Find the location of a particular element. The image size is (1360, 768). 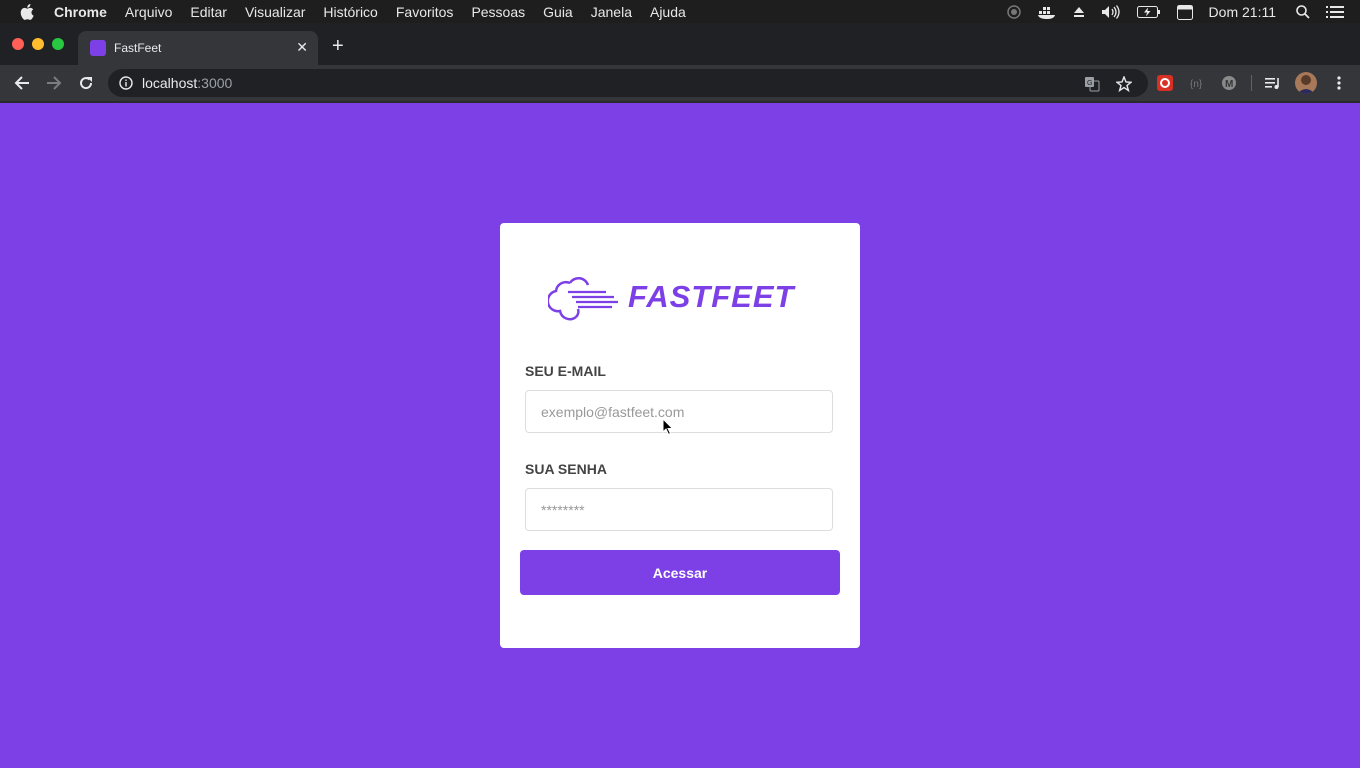

url-text: localhost:3000 is located at coordinates (187, 83).